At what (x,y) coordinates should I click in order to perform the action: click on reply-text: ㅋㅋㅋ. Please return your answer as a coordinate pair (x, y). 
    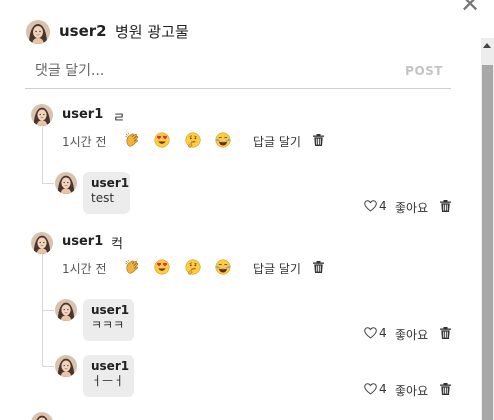
    Looking at the image, I should click on (108, 325).